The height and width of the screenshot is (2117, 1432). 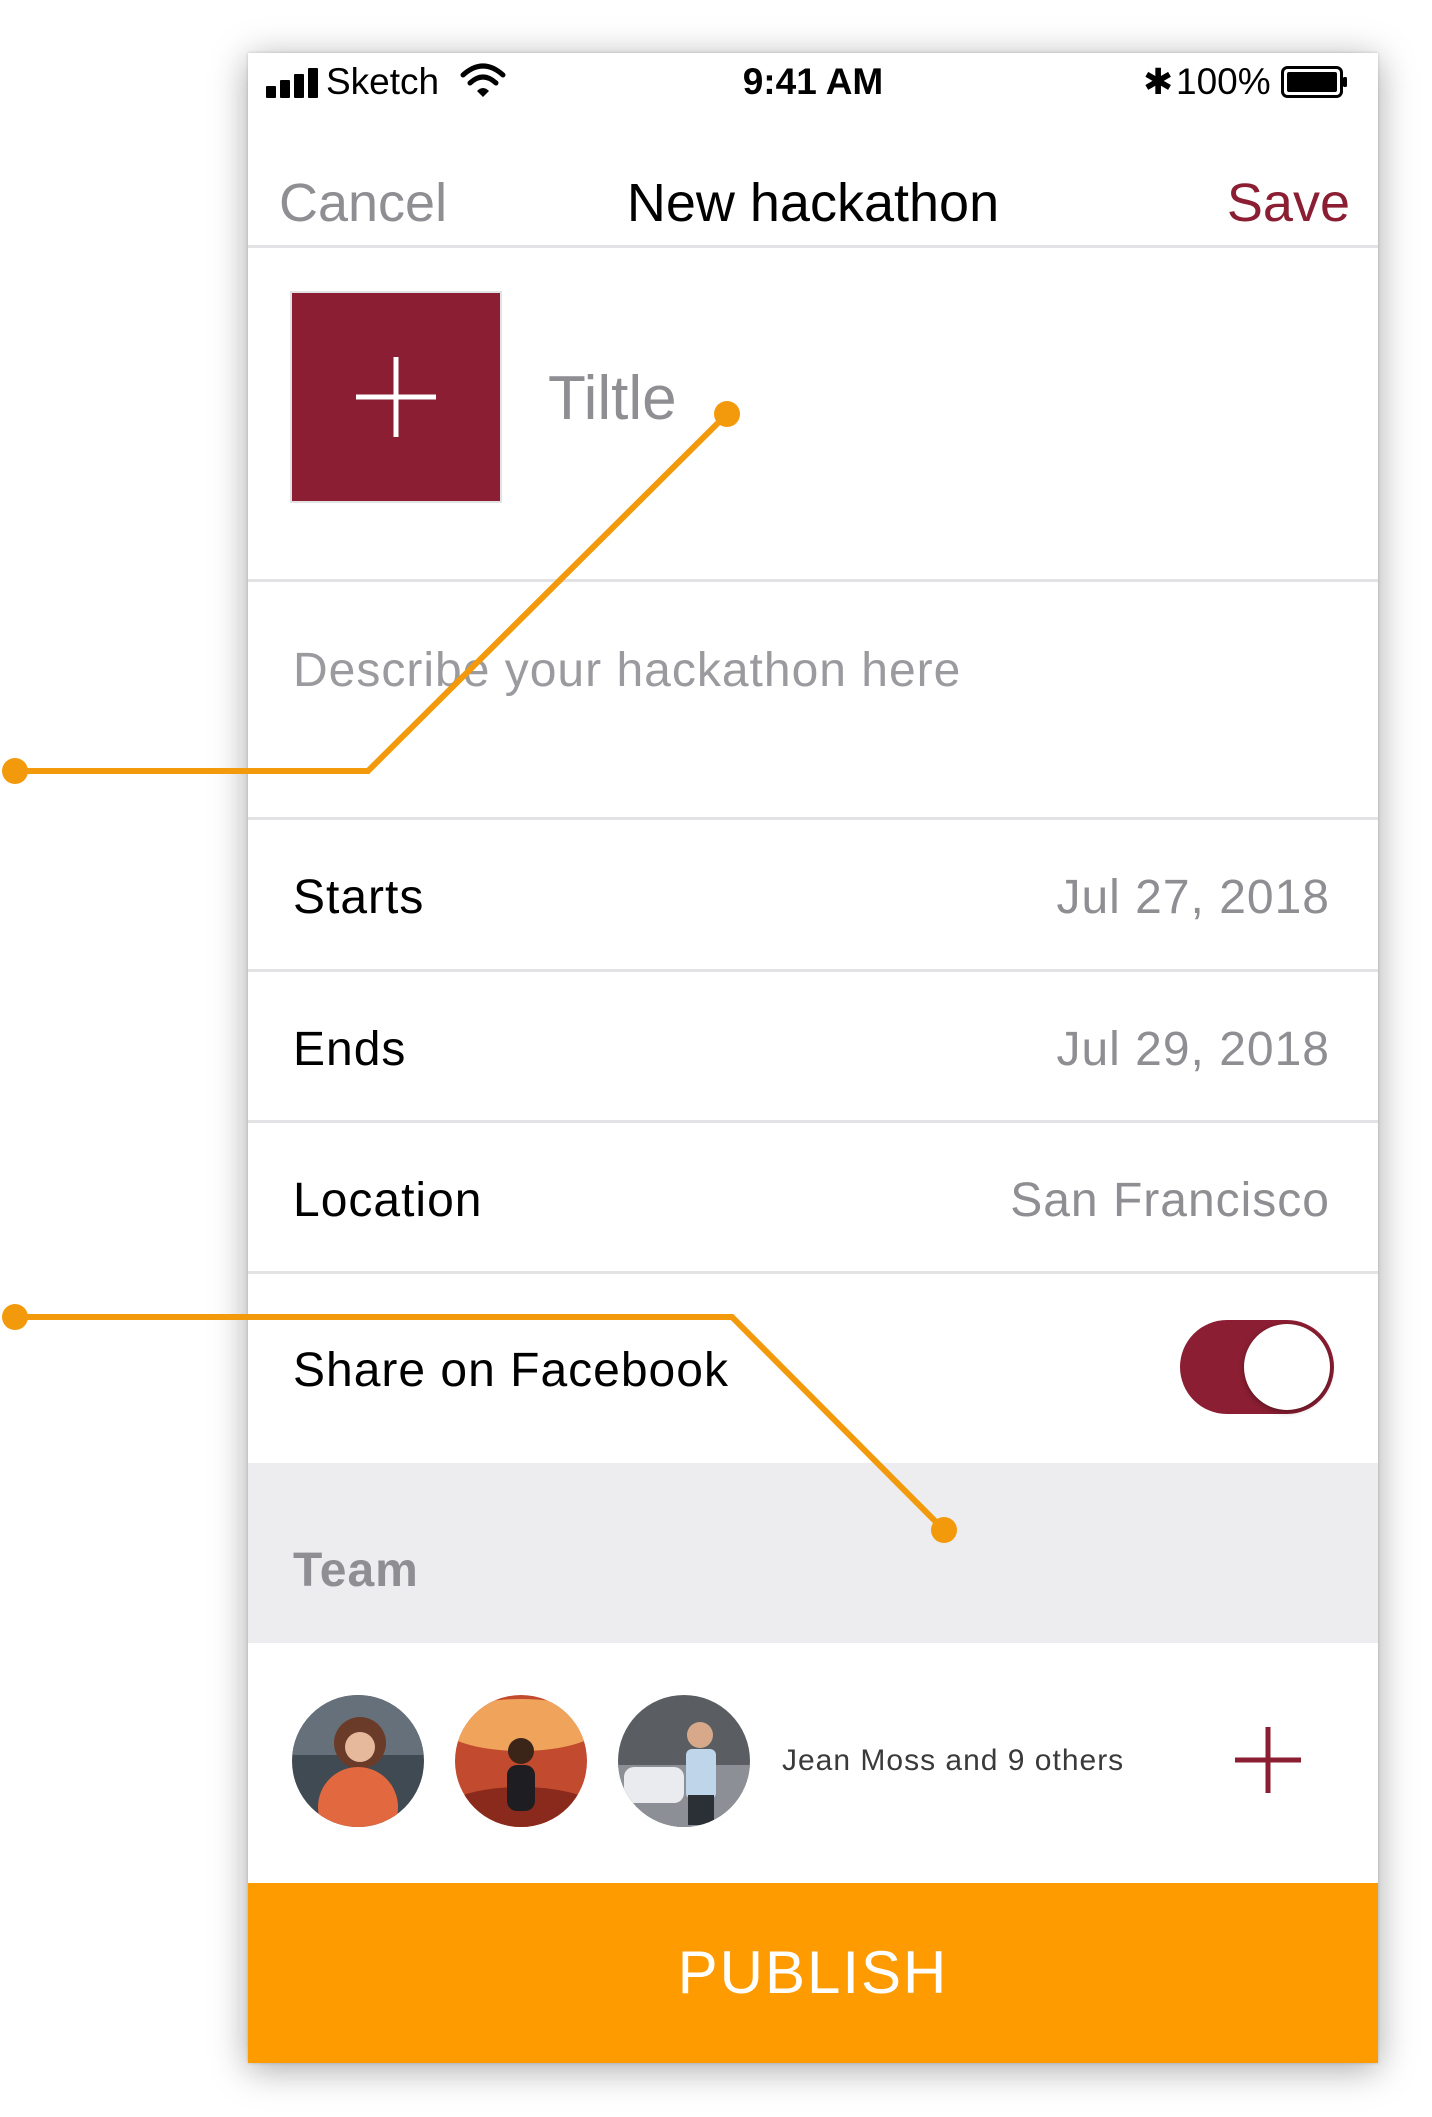 What do you see at coordinates (363, 203) in the screenshot?
I see `cancel-button: Cancel` at bounding box center [363, 203].